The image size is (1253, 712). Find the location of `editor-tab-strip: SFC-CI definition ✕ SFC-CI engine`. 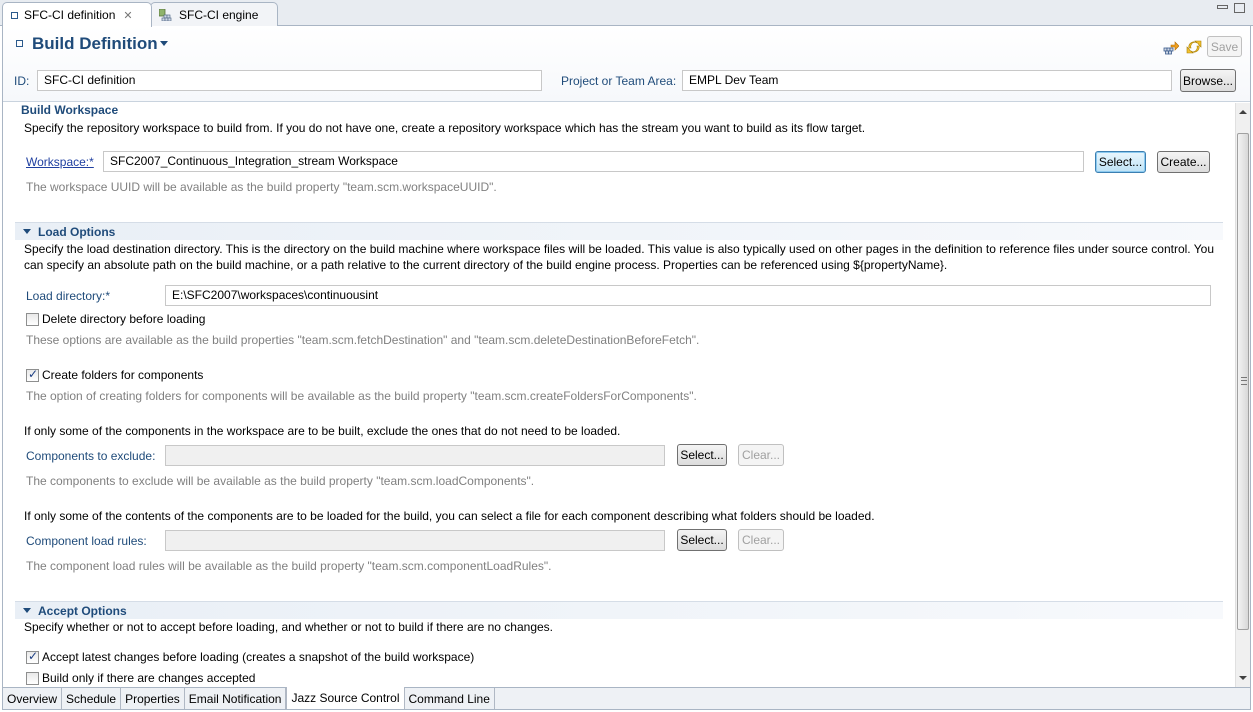

editor-tab-strip: SFC-CI definition ✕ SFC-CI engine is located at coordinates (626, 13).